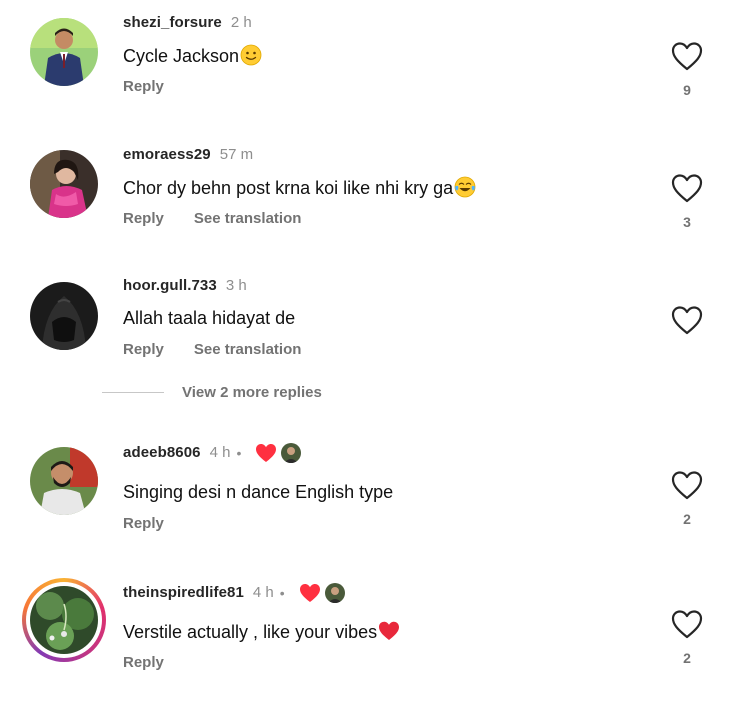  Describe the element at coordinates (250, 632) in the screenshot. I see `comment-text-body: Verstile actually , like your vibes` at that location.